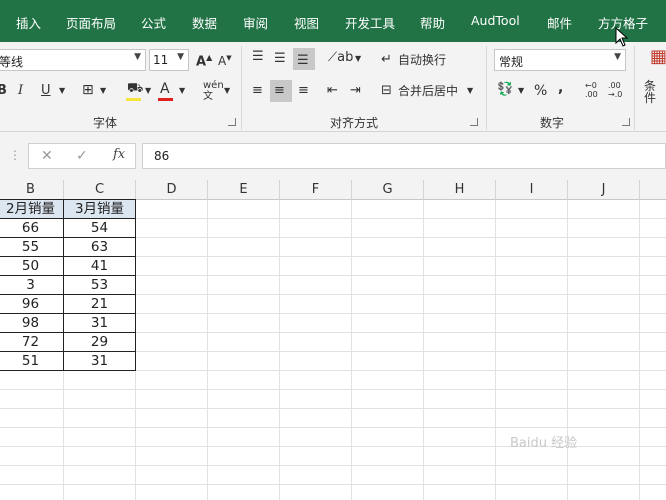 Image resolution: width=666 pixels, height=500 pixels. What do you see at coordinates (622, 37) in the screenshot?
I see `mouse-cursor-icon` at bounding box center [622, 37].